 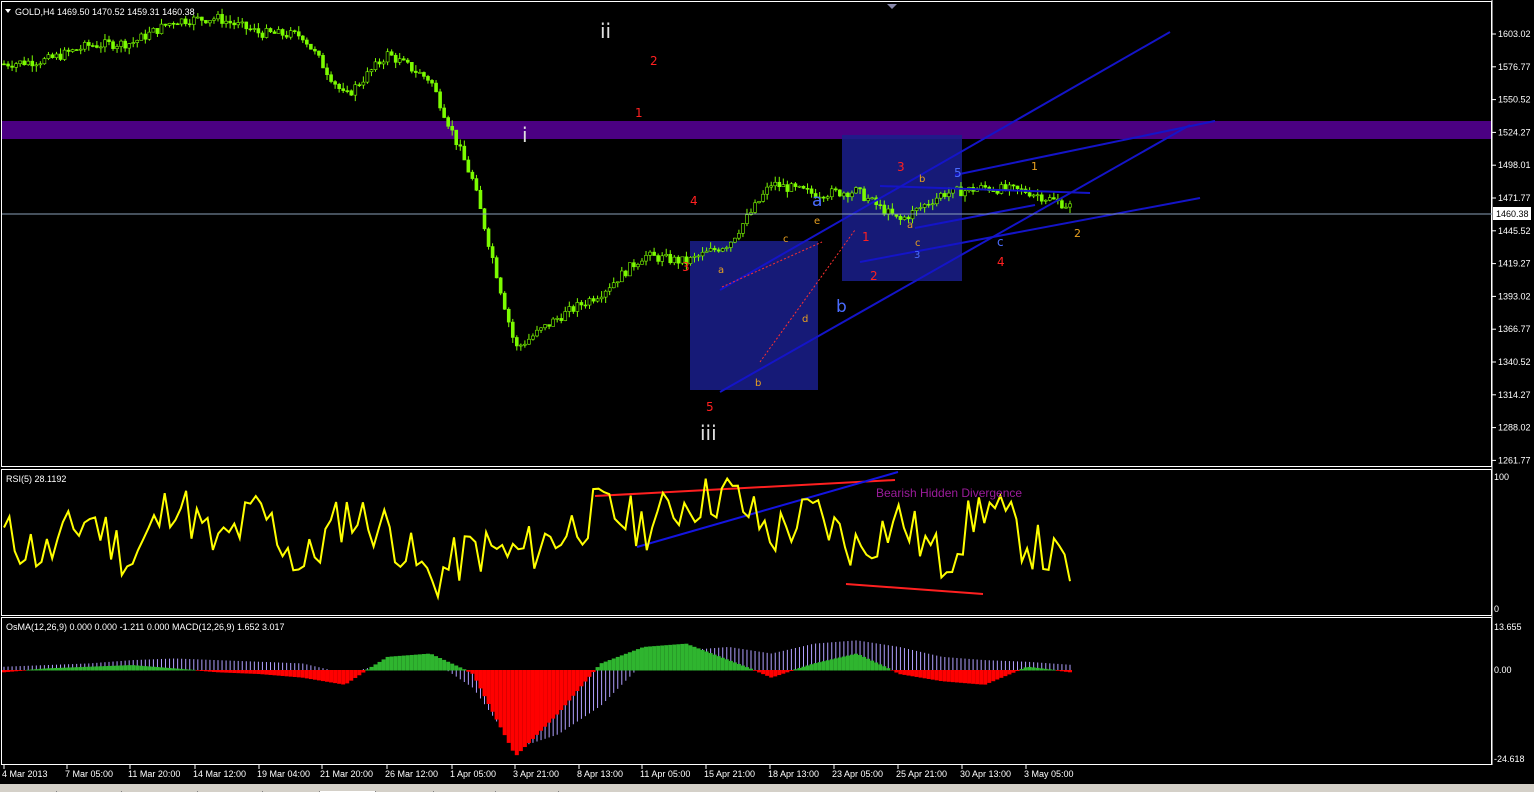 I want to click on wave-label-red-5a: 5, so click(x=710, y=407).